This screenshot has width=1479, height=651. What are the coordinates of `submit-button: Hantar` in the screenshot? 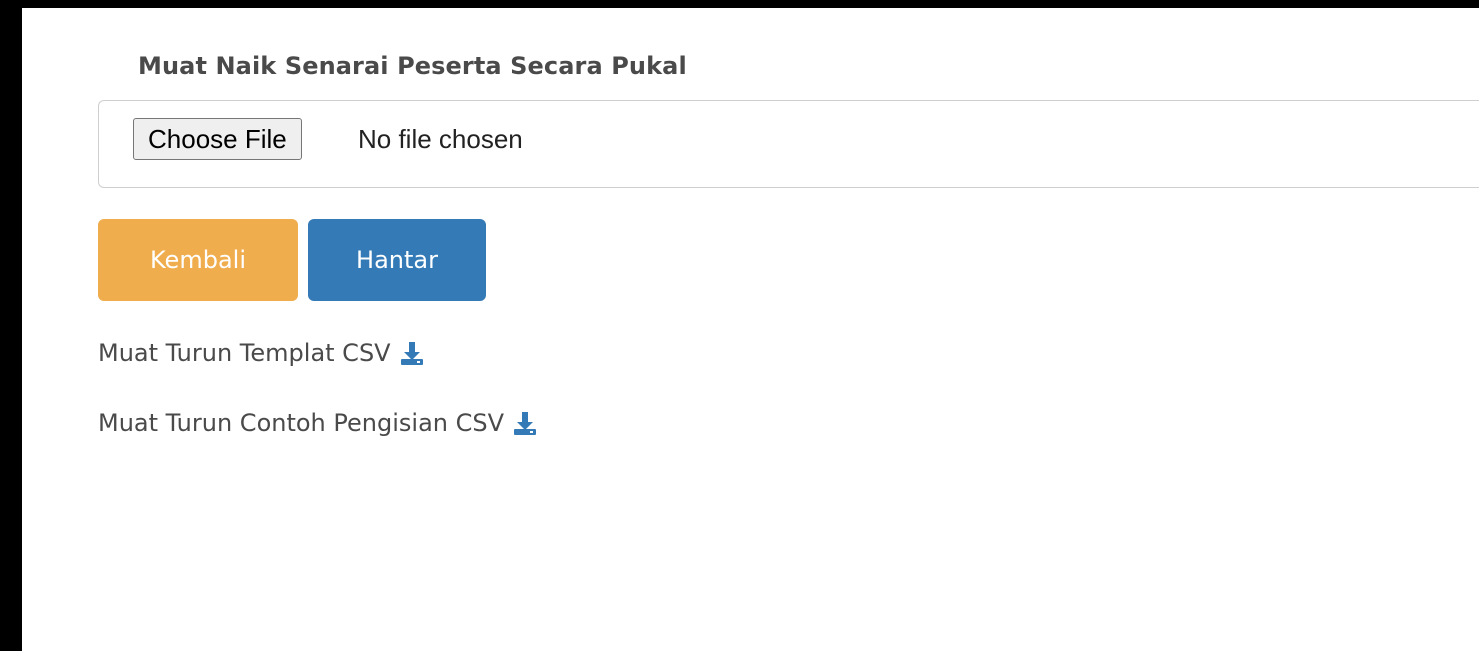 It's located at (397, 260).